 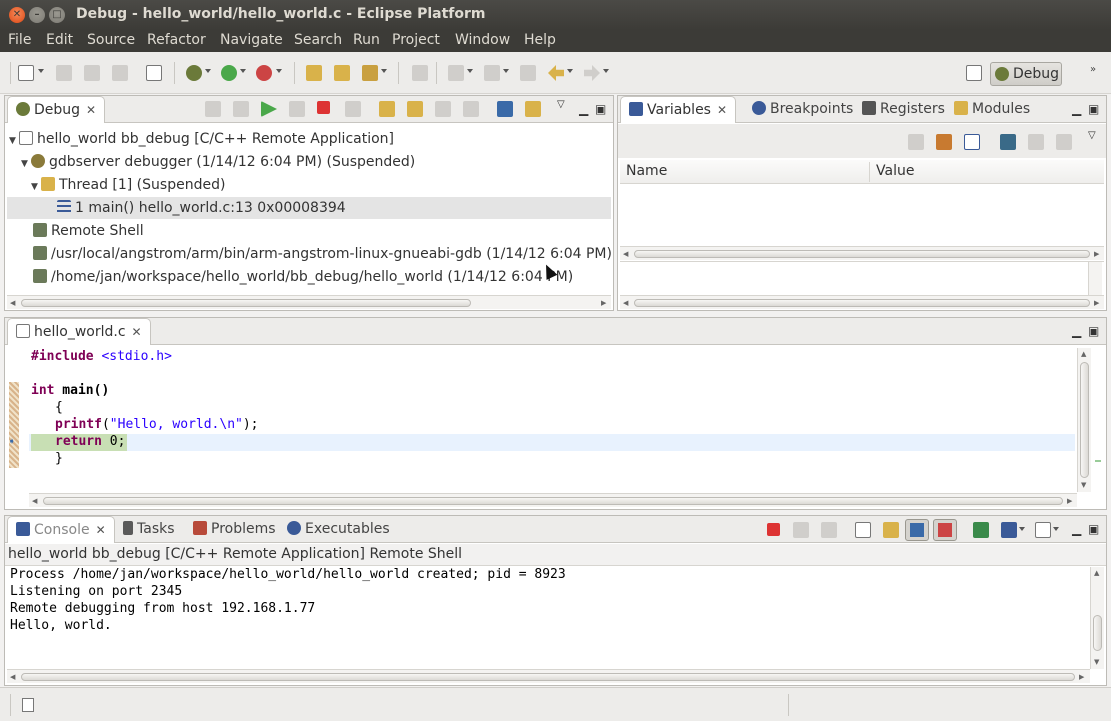 What do you see at coordinates (387, 109) in the screenshot?
I see `step-into-icon` at bounding box center [387, 109].